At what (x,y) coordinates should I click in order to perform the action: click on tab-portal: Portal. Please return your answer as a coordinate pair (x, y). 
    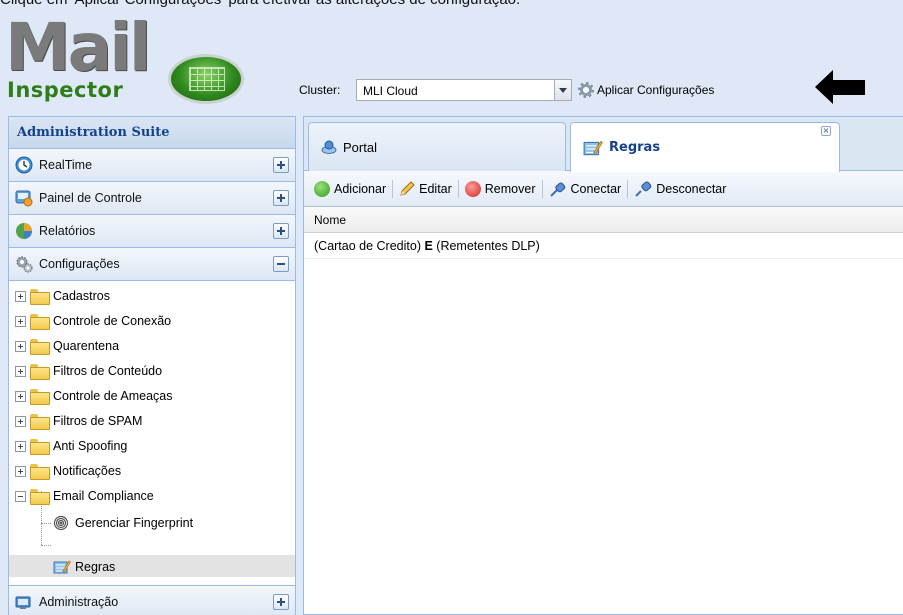
    Looking at the image, I should click on (437, 146).